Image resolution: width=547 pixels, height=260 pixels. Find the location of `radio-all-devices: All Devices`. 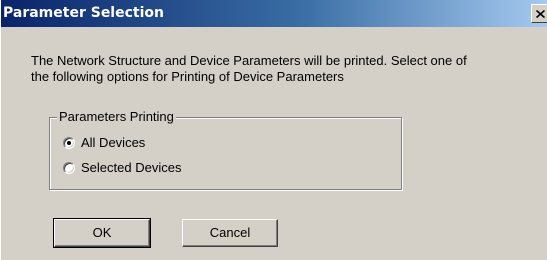

radio-all-devices: All Devices is located at coordinates (104, 143).